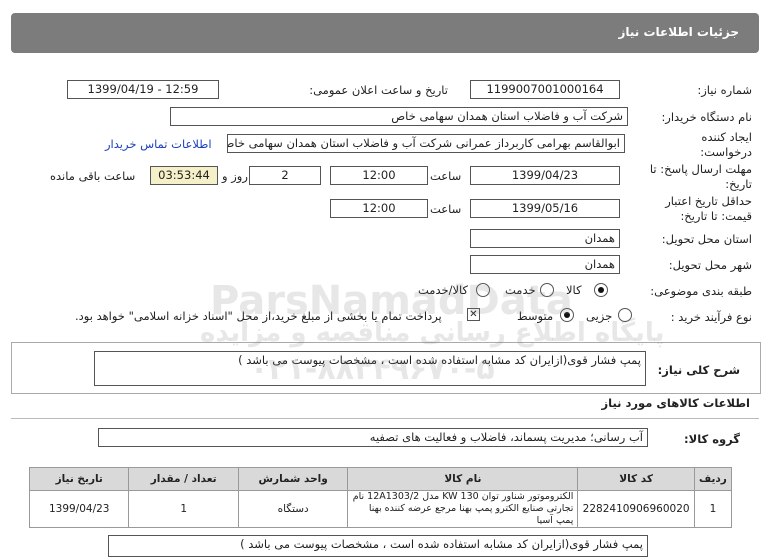 The width and height of the screenshot is (770, 557). Describe the element at coordinates (399, 116) in the screenshot. I see `buyer-field: شرکت آب و فاضلاب استان همدان سهامی خاص` at that location.